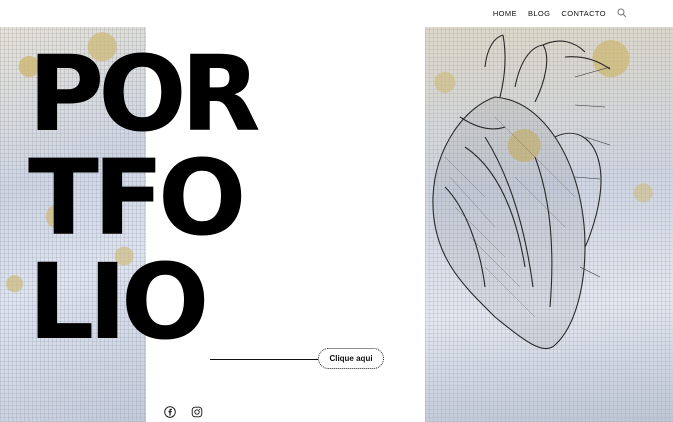 The height and width of the screenshot is (422, 673). I want to click on main-navigation: HOME BLOG CONTACTO, so click(560, 13).